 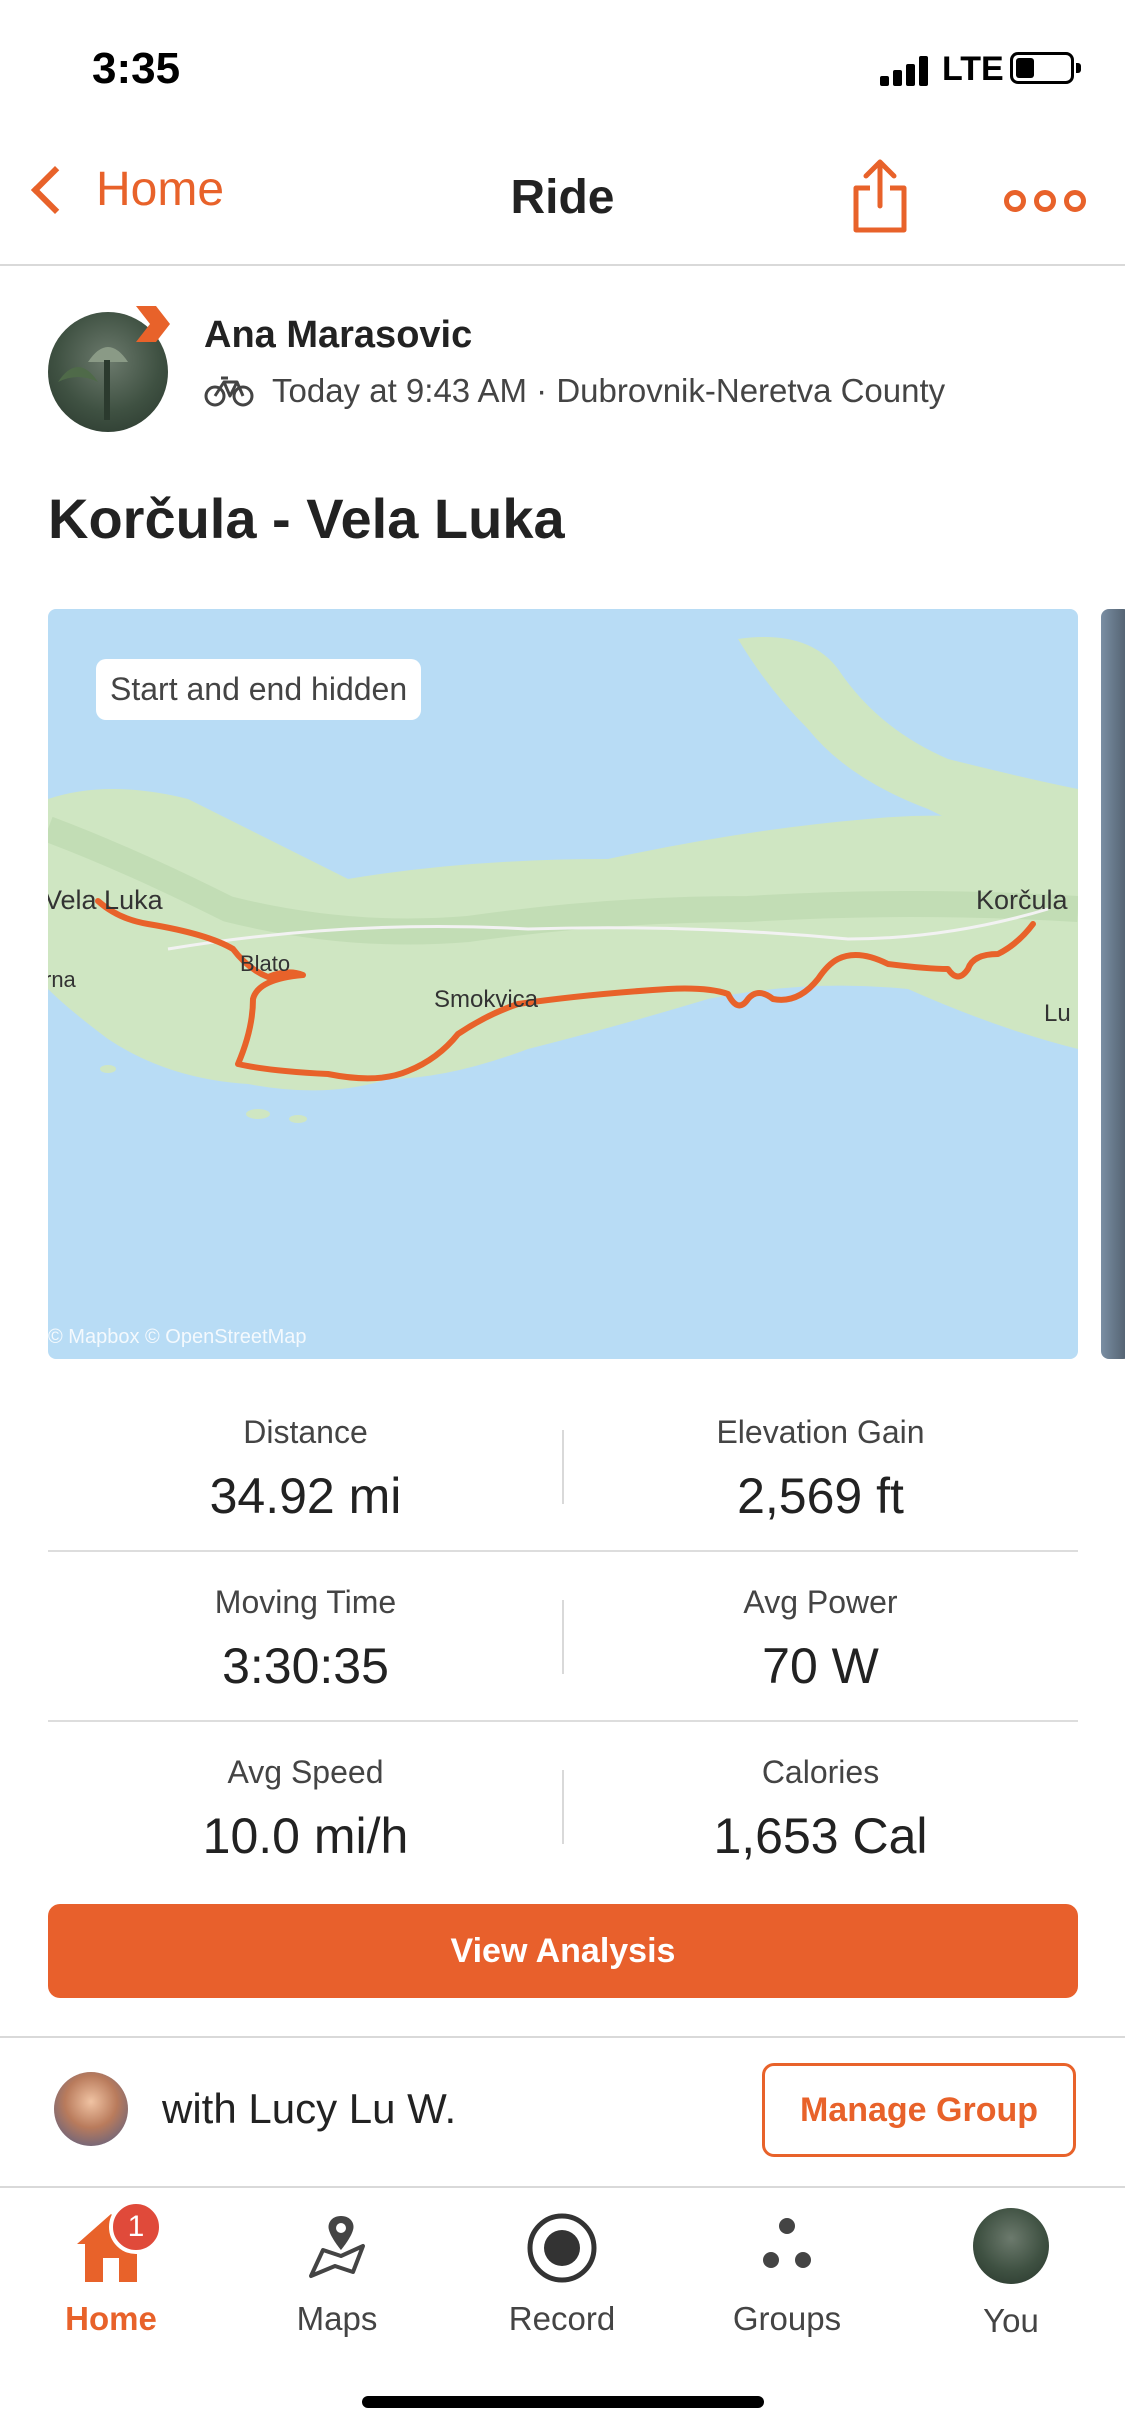 I want to click on place-label-lu: Lu, so click(x=1057, y=1013).